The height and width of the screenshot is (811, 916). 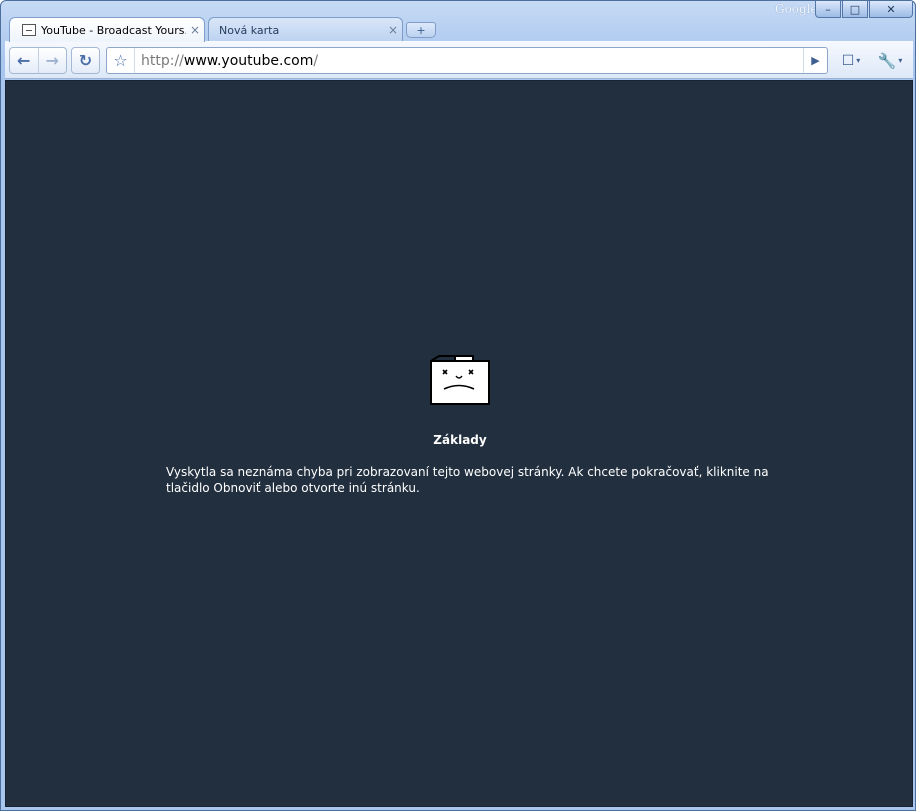 What do you see at coordinates (162, 60) in the screenshot?
I see `url-scheme: http://` at bounding box center [162, 60].